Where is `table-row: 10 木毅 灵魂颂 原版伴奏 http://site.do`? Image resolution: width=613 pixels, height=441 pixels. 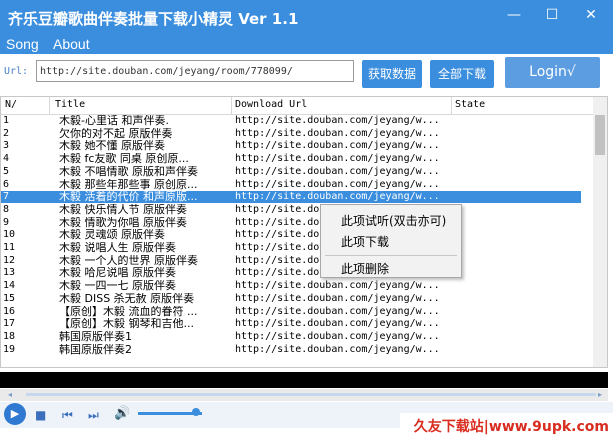
table-row: 10 木毅 灵魂颂 原版伴奏 http://site.do is located at coordinates (291, 235).